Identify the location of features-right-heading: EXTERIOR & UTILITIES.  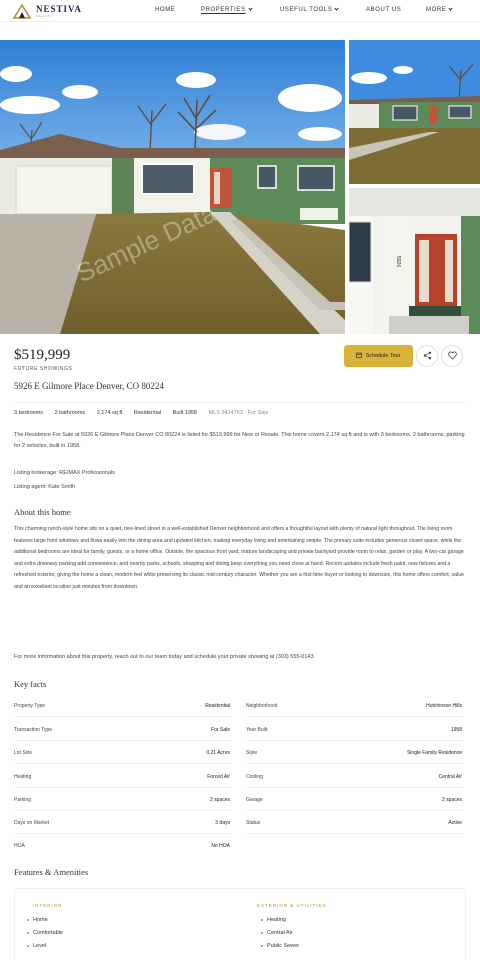
(292, 905).